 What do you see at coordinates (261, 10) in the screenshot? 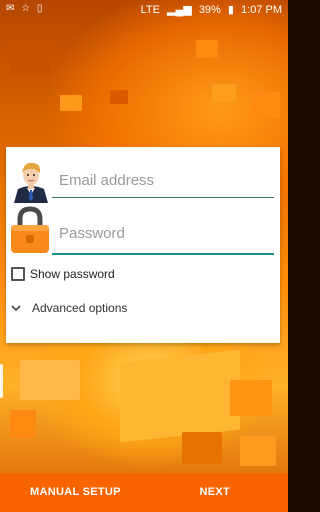
I see `clock: 1:07 PM` at bounding box center [261, 10].